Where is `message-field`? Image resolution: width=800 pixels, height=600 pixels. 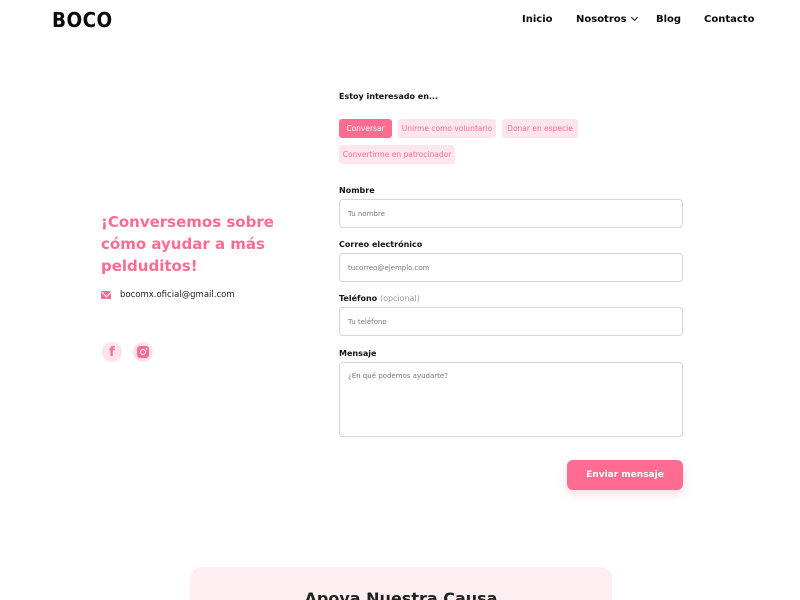 message-field is located at coordinates (511, 399).